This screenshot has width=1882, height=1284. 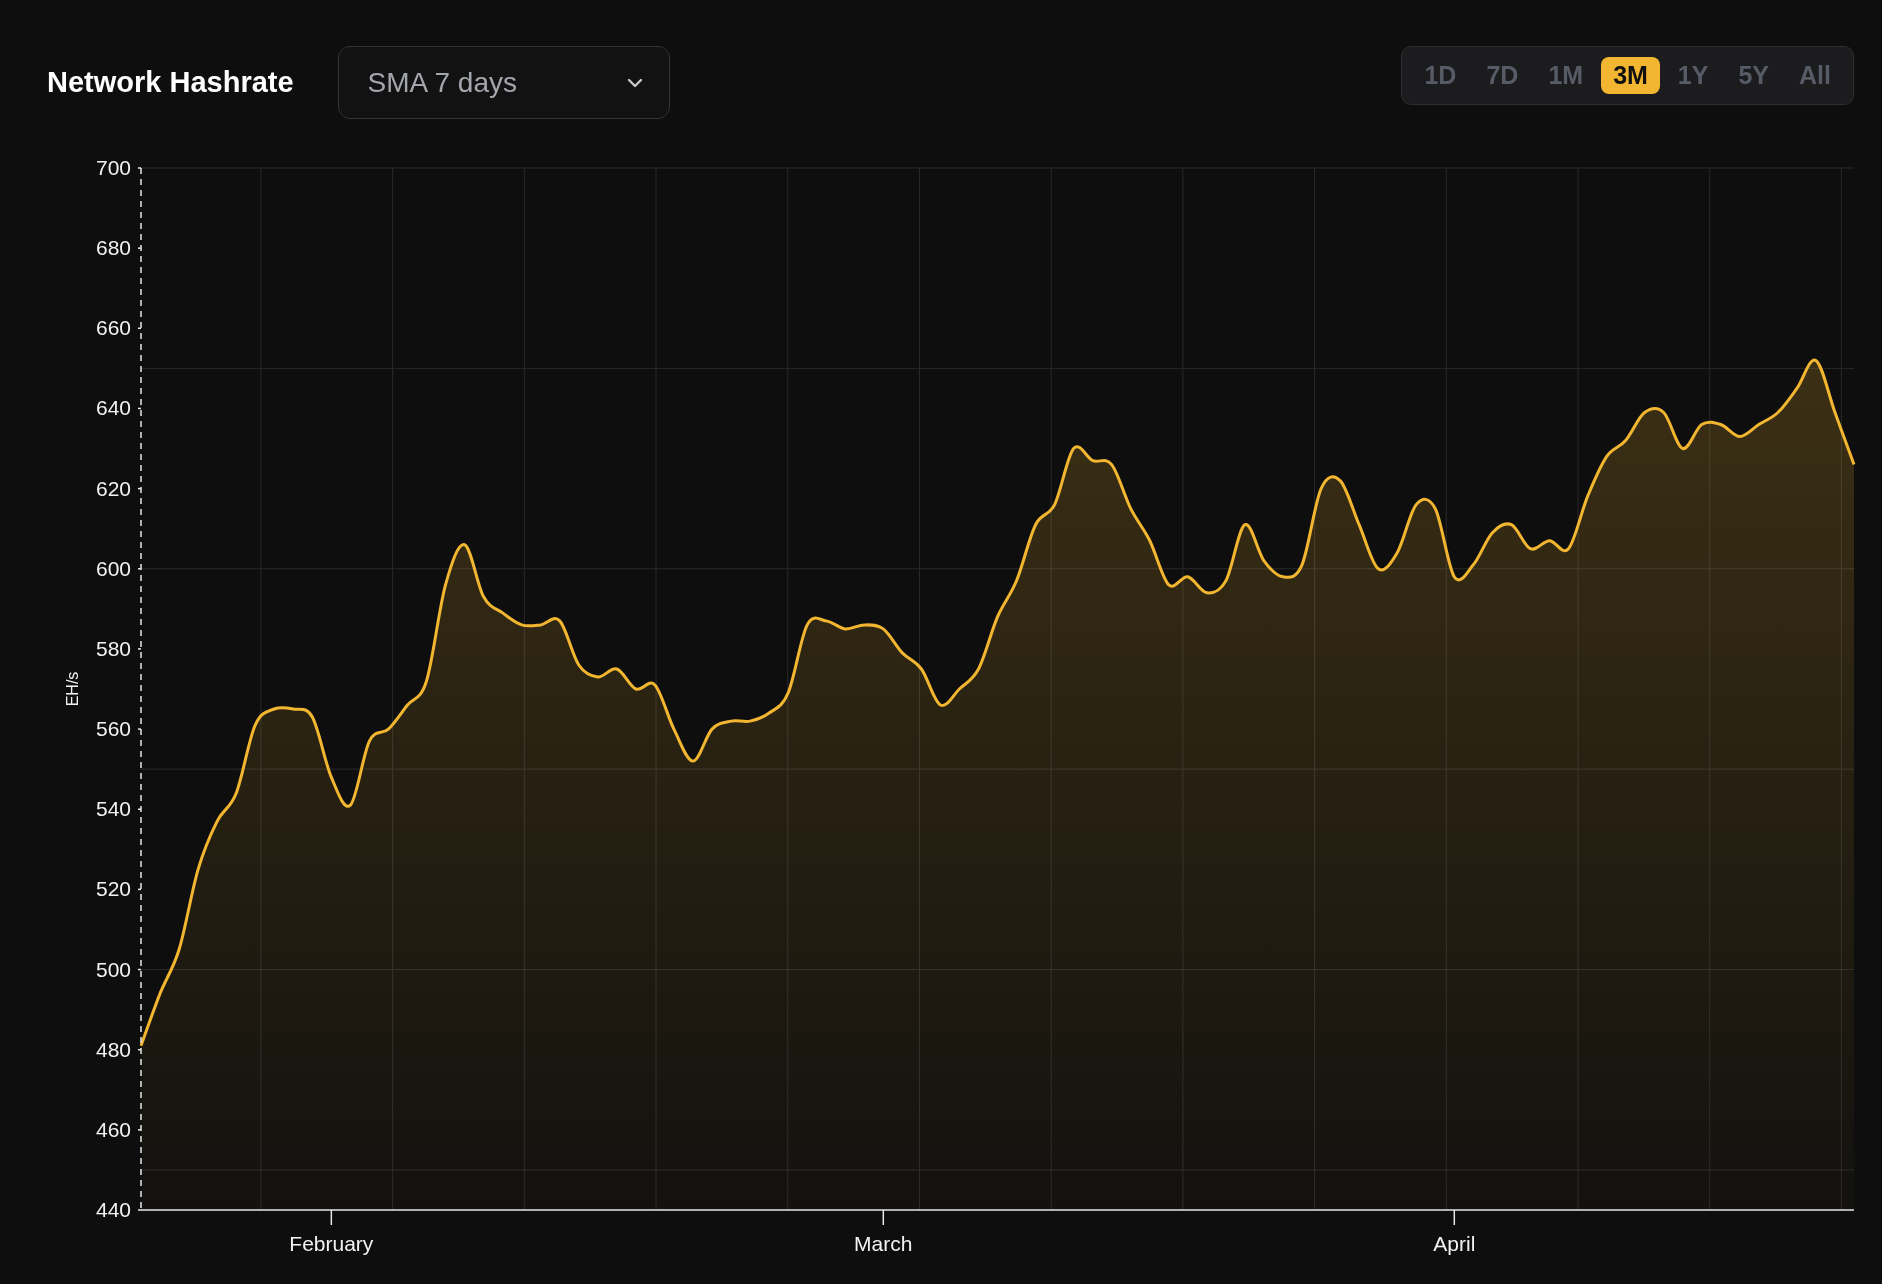 I want to click on y-axis-label: 600, so click(x=113, y=568).